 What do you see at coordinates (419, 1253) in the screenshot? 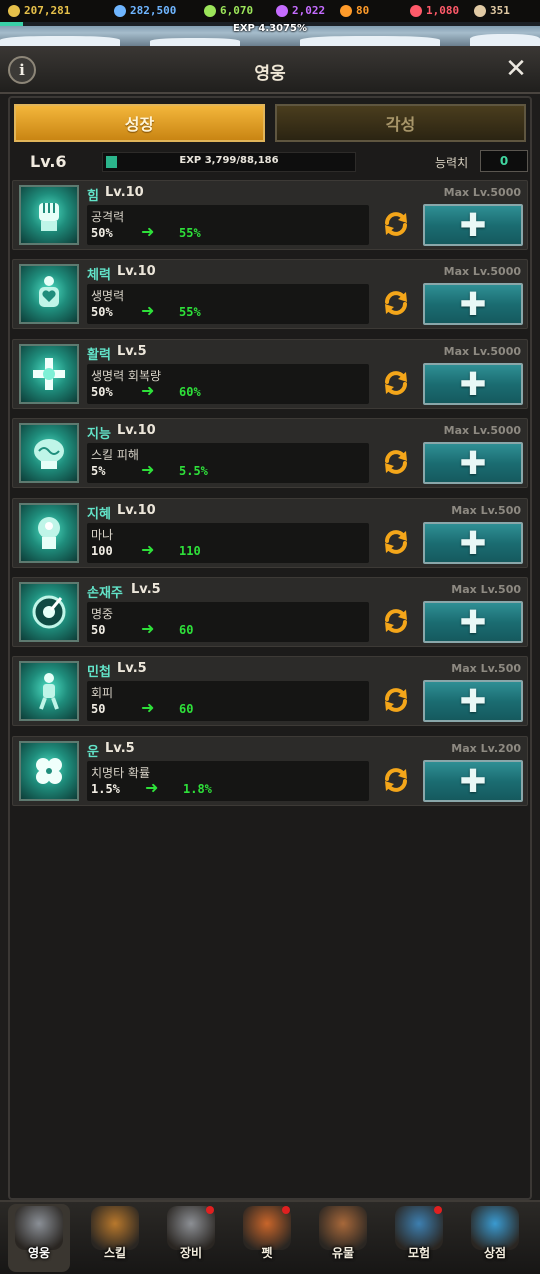
I see `nav-label: 모험` at bounding box center [419, 1253].